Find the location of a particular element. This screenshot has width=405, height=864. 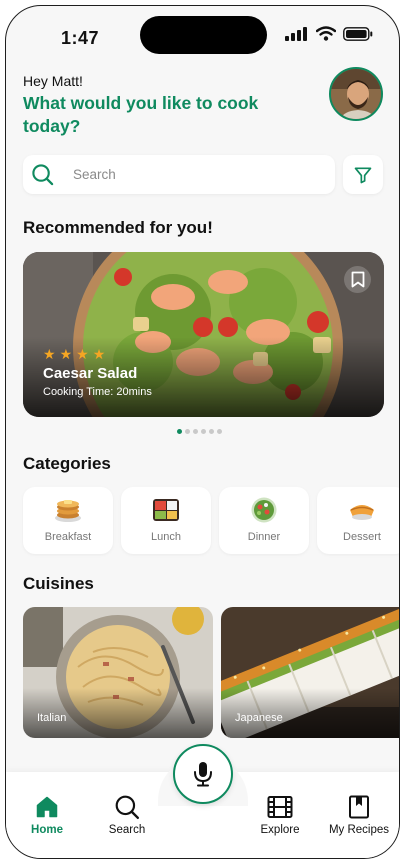

filter-button is located at coordinates (363, 174).